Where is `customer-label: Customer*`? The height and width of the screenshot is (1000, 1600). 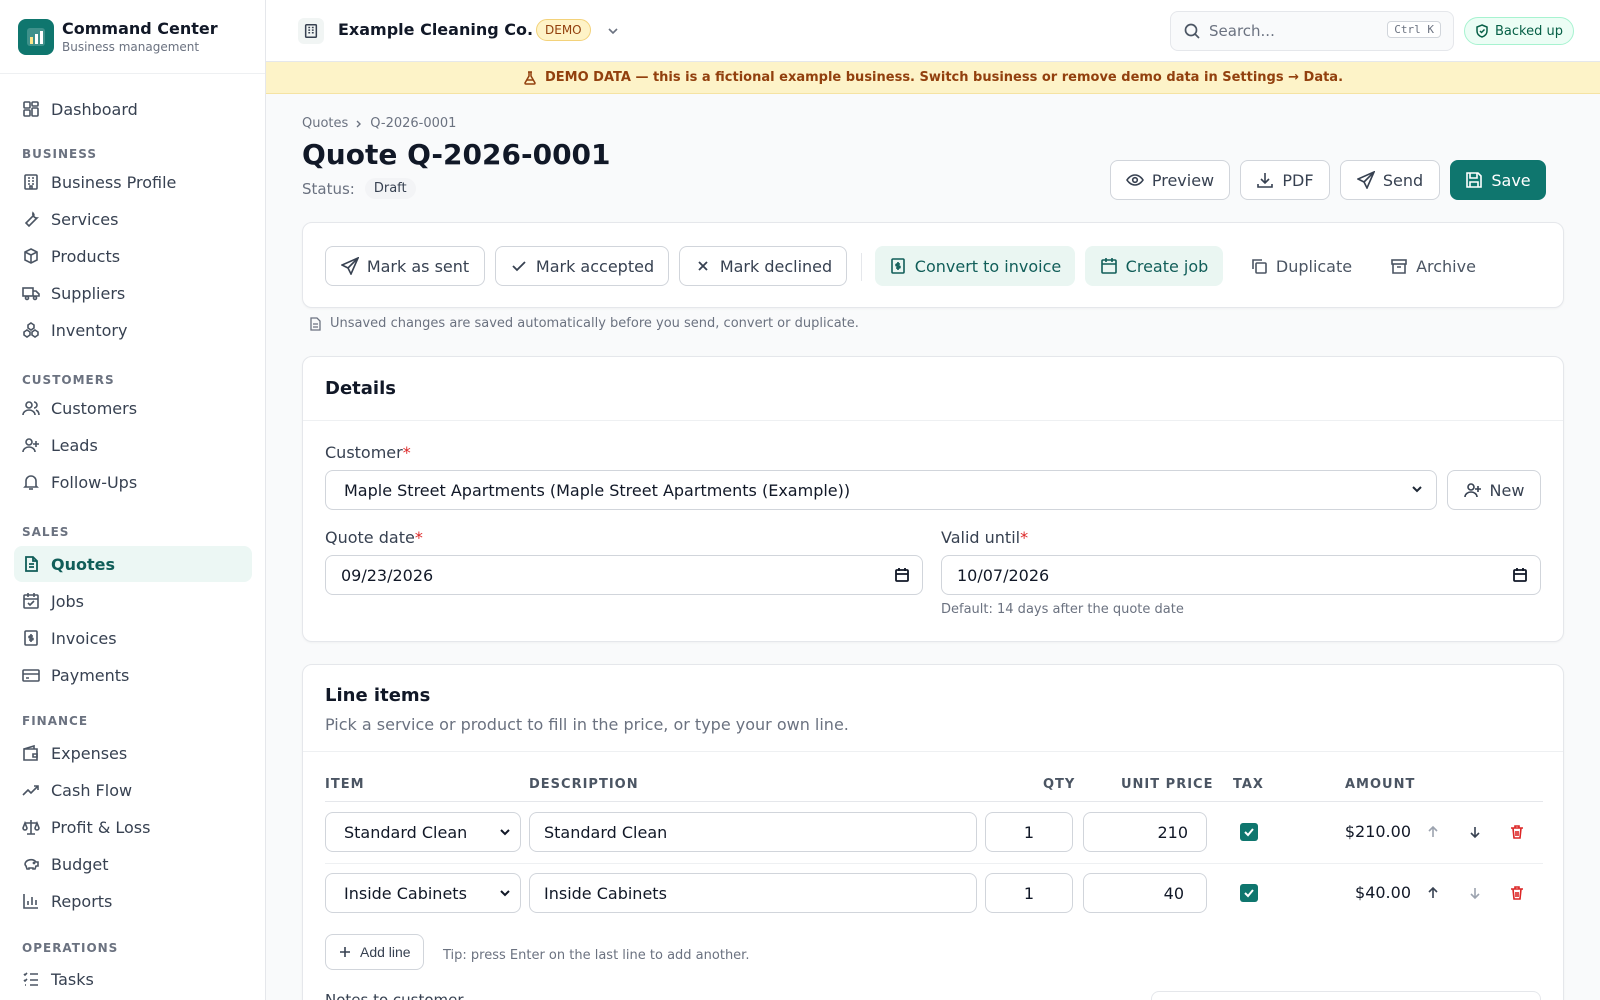
customer-label: Customer* is located at coordinates (368, 452).